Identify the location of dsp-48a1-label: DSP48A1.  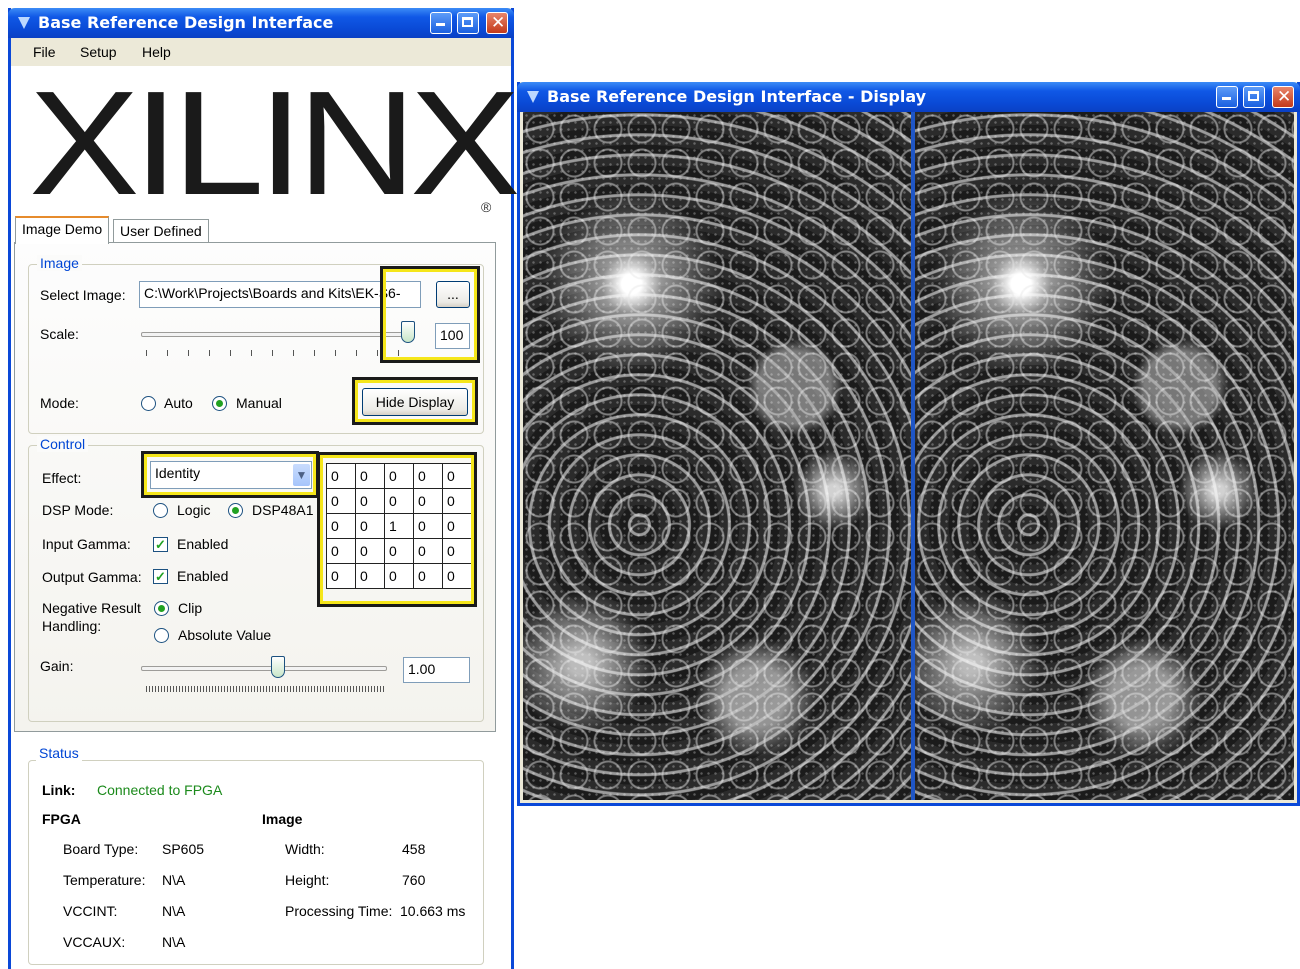
(283, 510).